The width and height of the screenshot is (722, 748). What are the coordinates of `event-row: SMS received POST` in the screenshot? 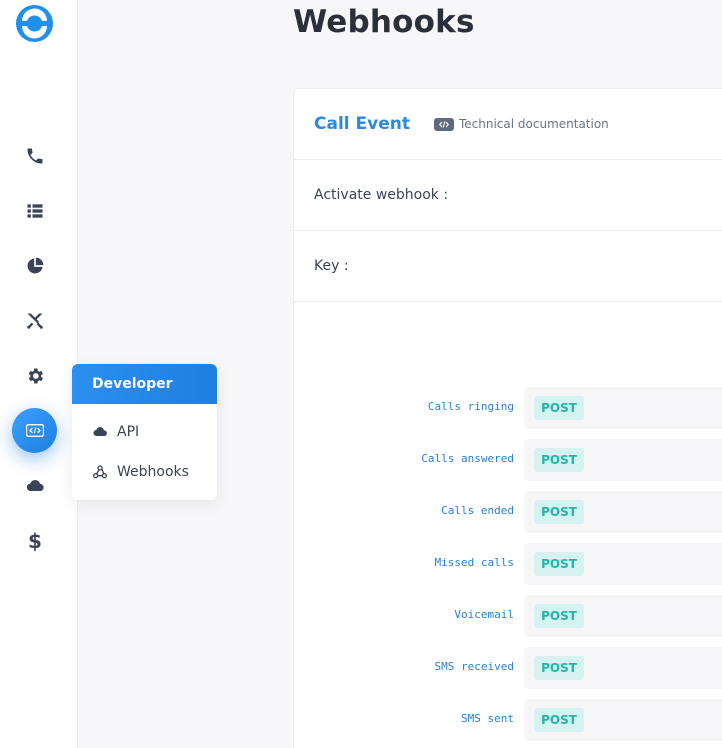 It's located at (508, 668).